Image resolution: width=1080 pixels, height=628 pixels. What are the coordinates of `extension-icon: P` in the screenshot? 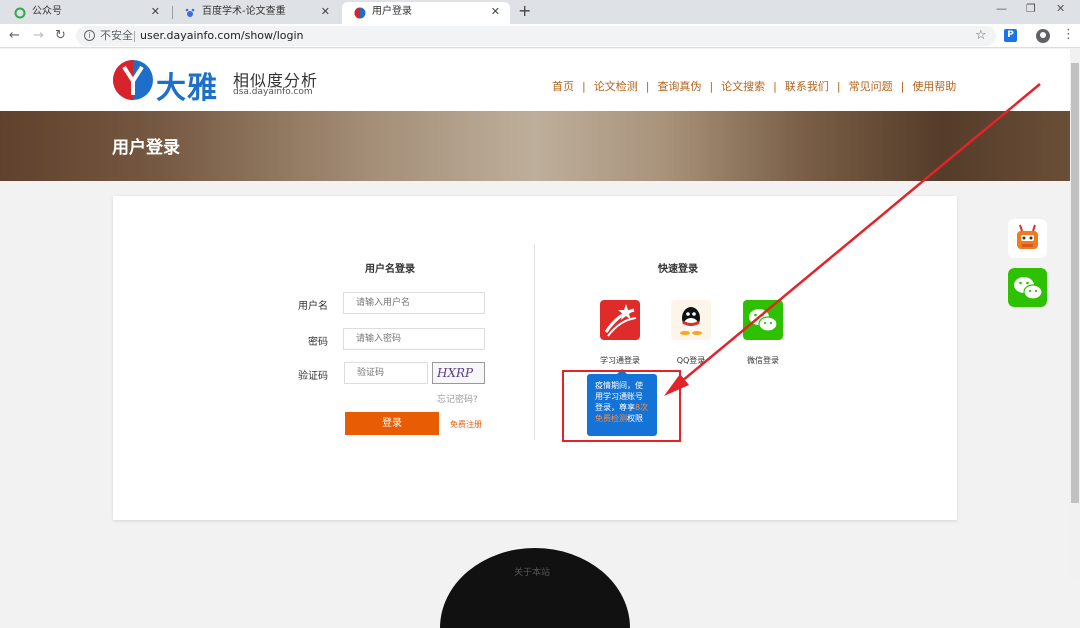 It's located at (1010, 35).